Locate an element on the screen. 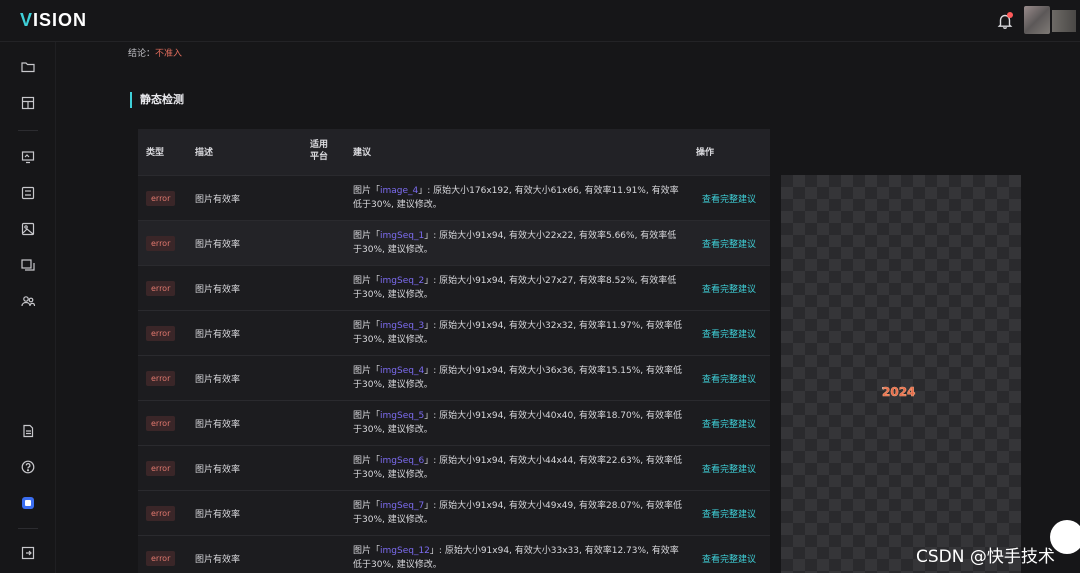  watermark: CSDN @快手技术 is located at coordinates (985, 557).